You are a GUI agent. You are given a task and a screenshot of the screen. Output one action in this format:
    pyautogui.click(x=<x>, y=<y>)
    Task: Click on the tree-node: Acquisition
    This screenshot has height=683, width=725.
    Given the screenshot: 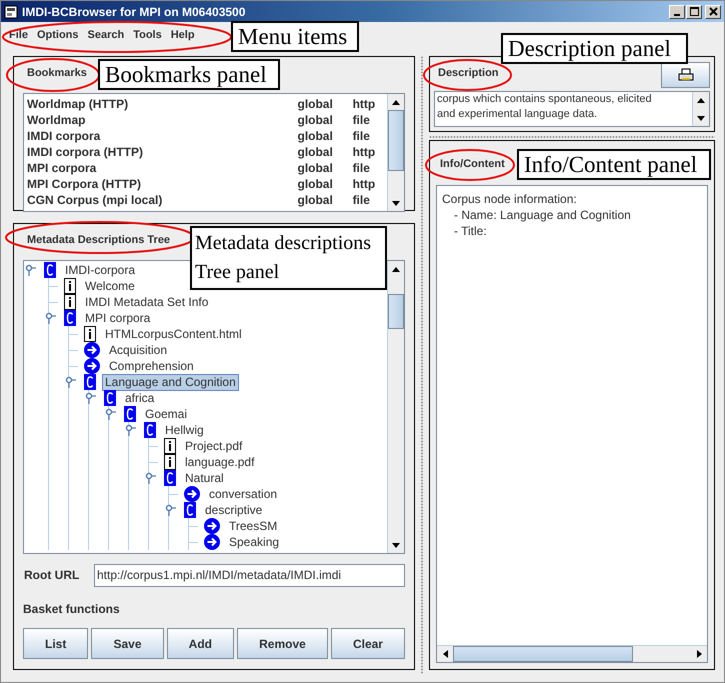 What is the action you would take?
    pyautogui.click(x=138, y=350)
    